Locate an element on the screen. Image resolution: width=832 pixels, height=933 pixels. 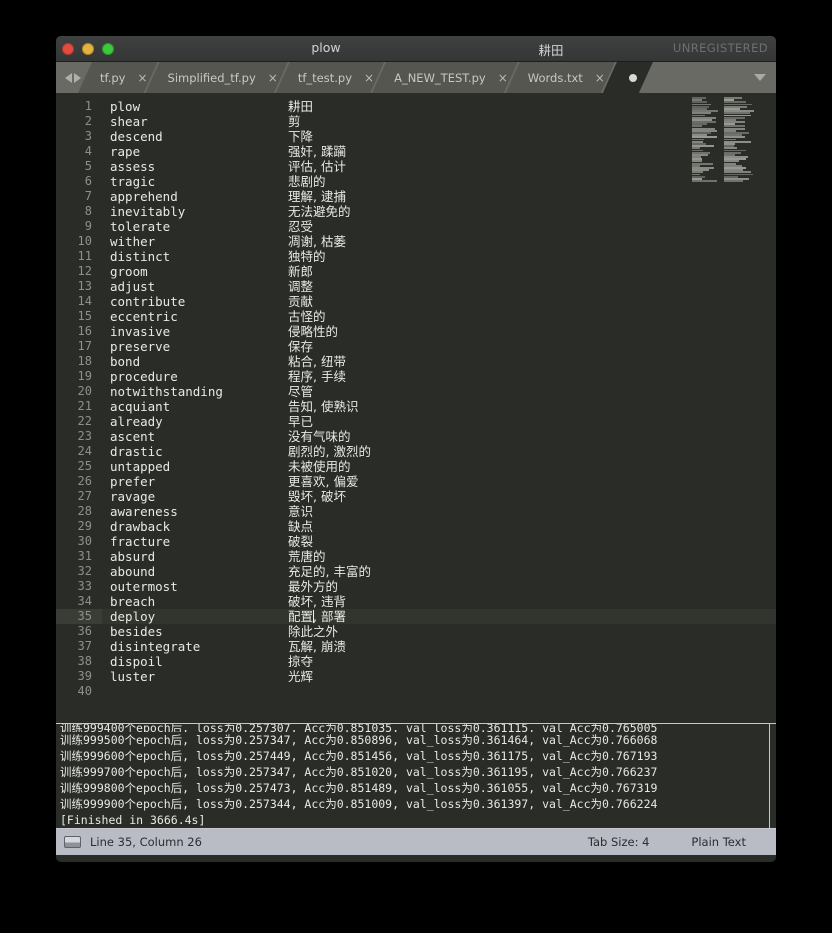
code-line: 9 tolerate 忍受 is located at coordinates (416, 226).